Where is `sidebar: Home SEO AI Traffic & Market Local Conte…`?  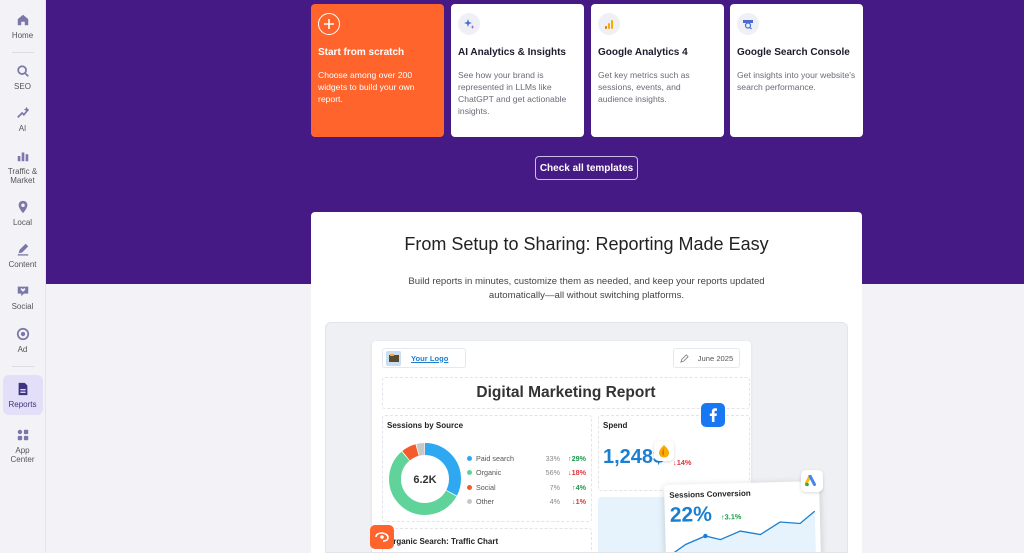
sidebar: Home SEO AI Traffic & Market Local Conte… is located at coordinates (23, 276).